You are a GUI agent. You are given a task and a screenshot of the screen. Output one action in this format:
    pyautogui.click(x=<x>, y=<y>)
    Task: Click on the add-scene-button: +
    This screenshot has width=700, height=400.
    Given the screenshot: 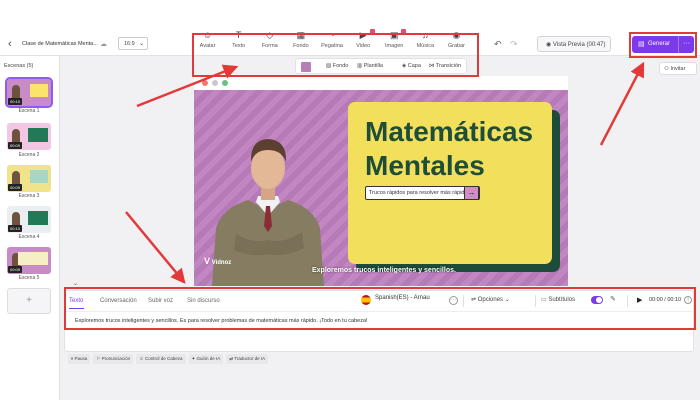 What is the action you would take?
    pyautogui.click(x=29, y=301)
    